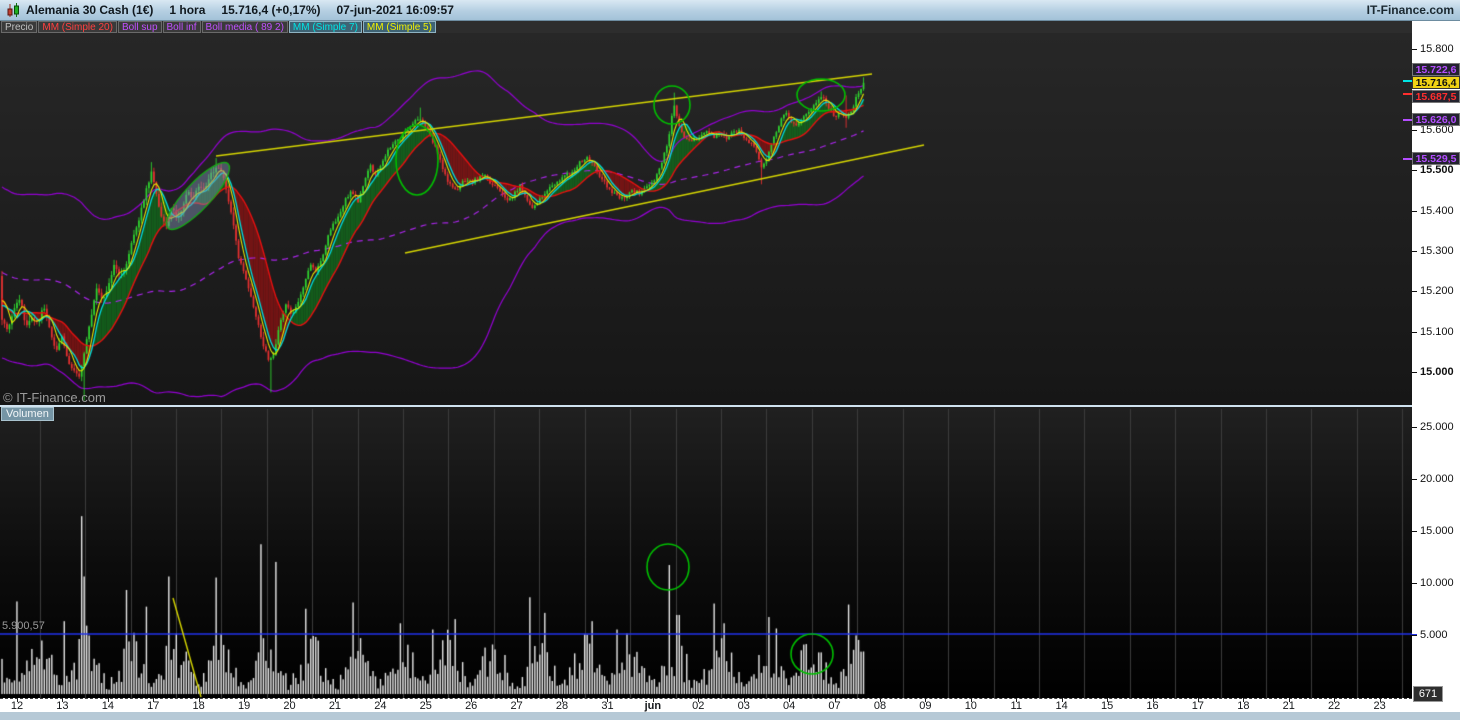  What do you see at coordinates (187, 10) in the screenshot?
I see `timeframe-label: 1 hora` at bounding box center [187, 10].